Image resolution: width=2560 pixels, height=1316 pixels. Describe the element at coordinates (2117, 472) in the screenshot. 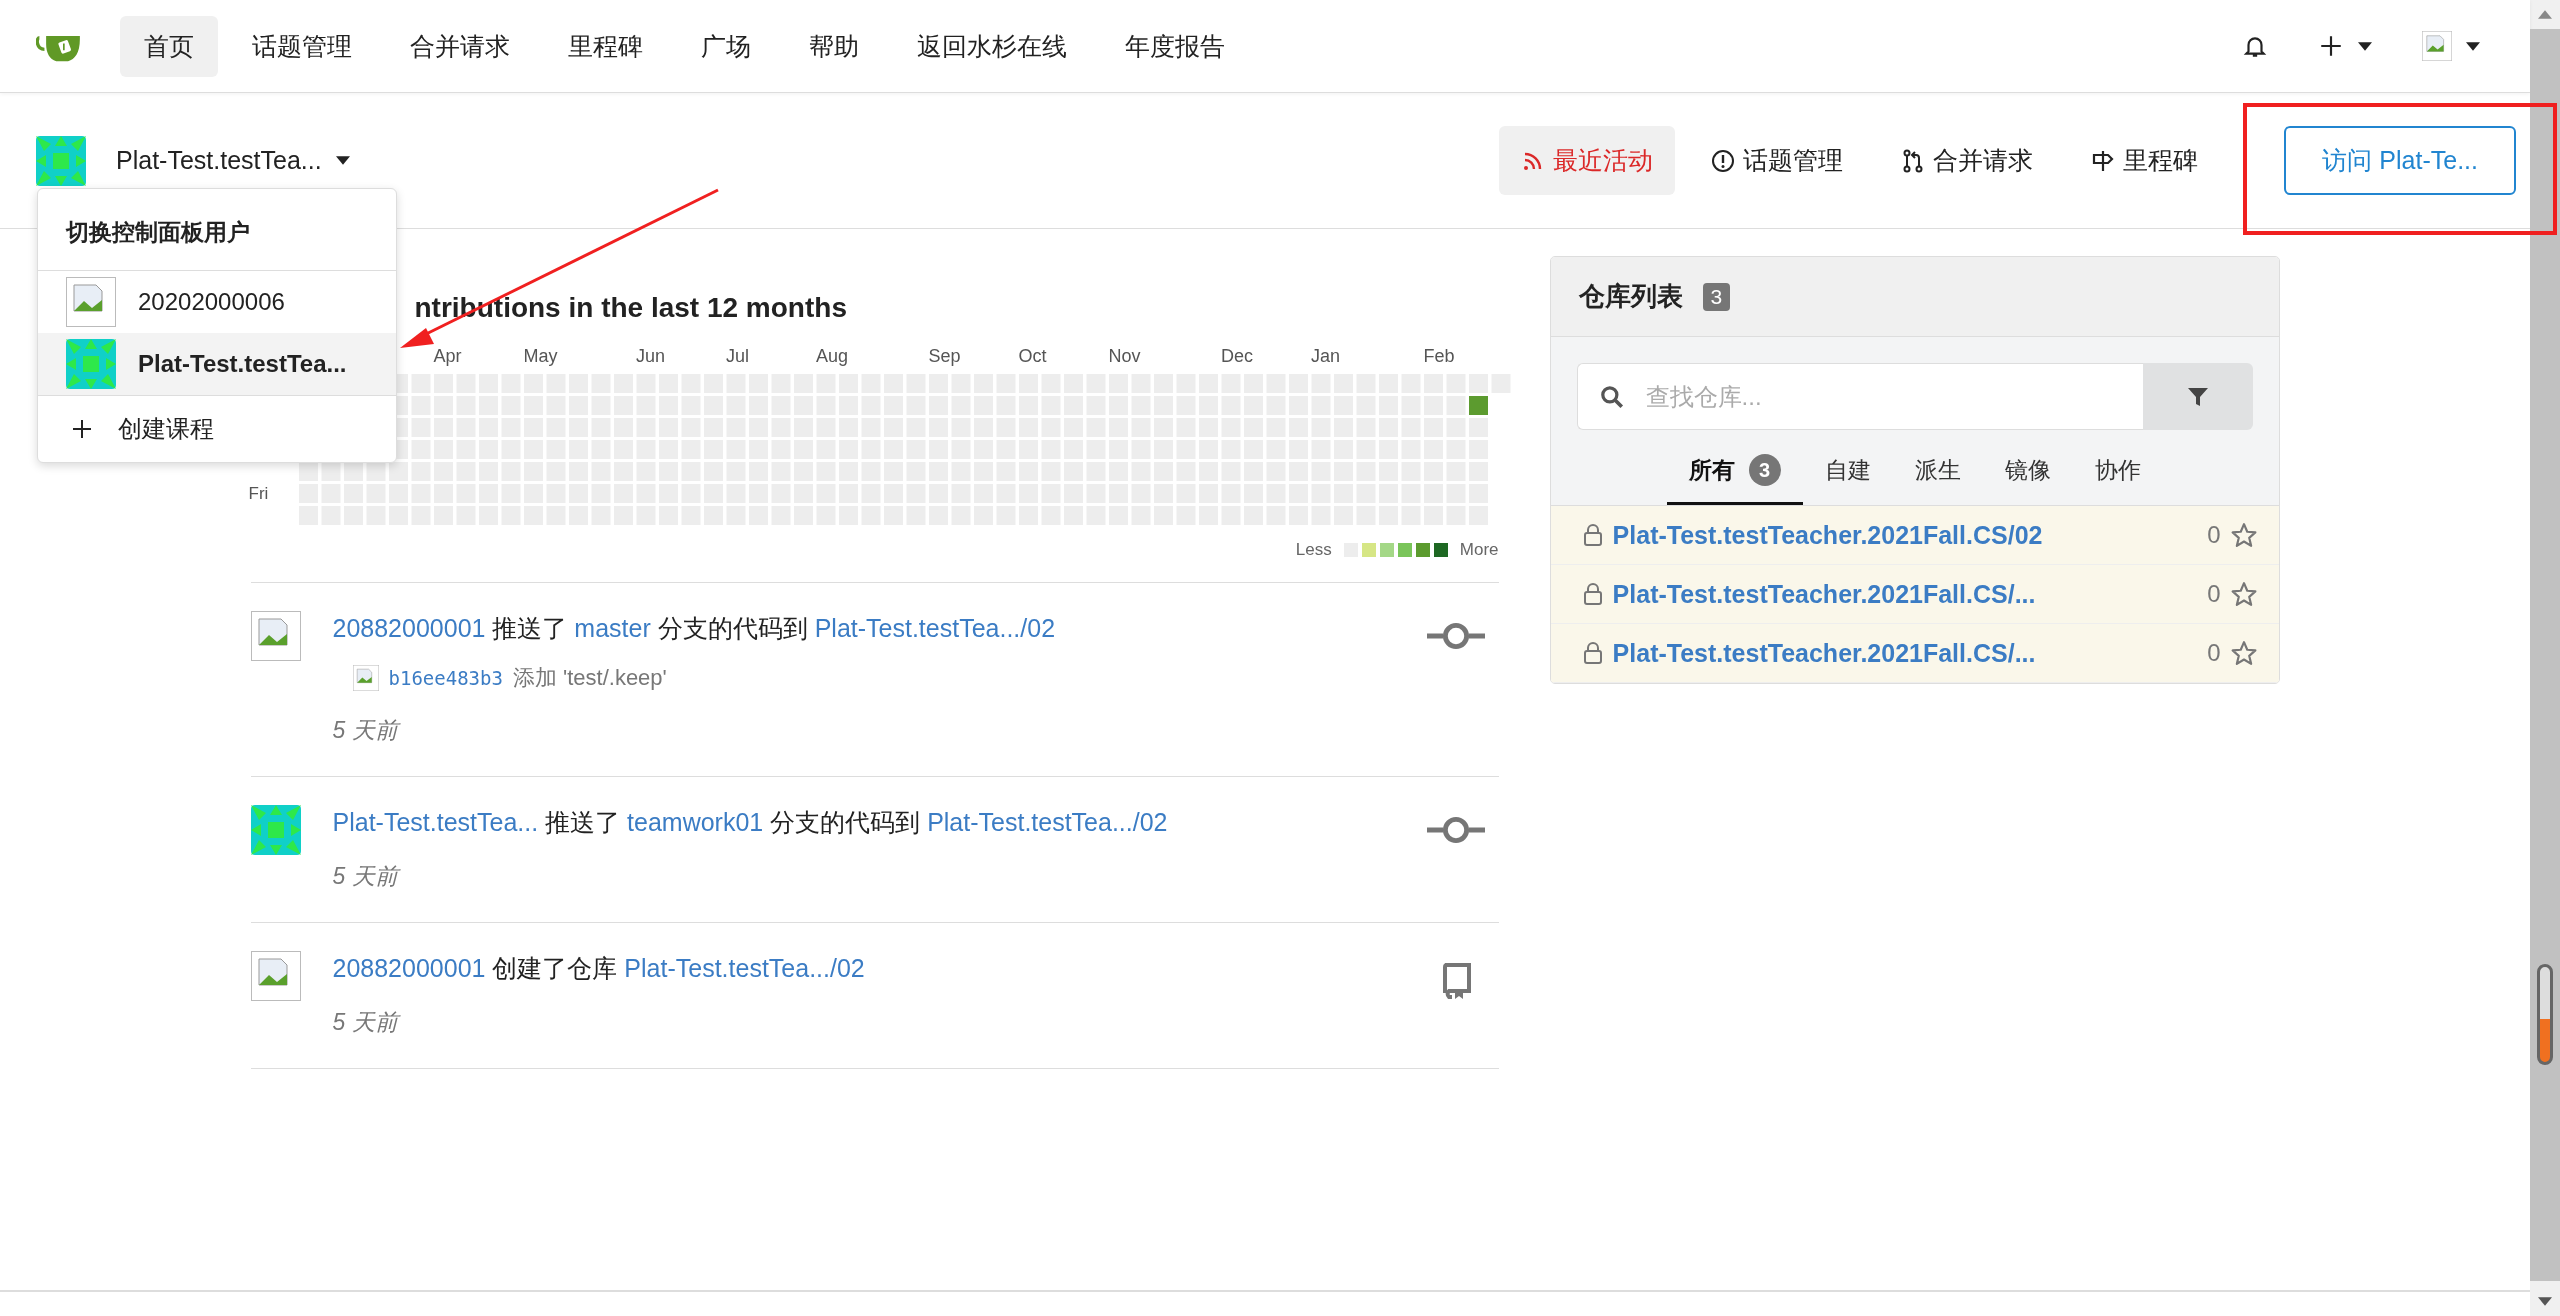

I see `repo-filter-tab: 协作` at that location.